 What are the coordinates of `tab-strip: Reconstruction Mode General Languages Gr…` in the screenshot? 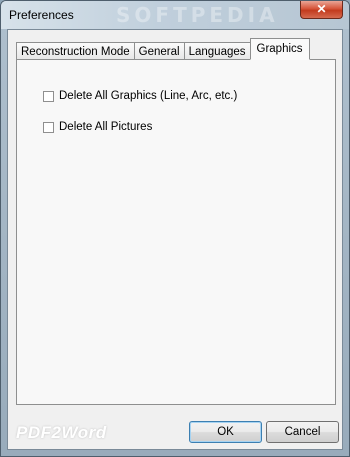 It's located at (163, 49).